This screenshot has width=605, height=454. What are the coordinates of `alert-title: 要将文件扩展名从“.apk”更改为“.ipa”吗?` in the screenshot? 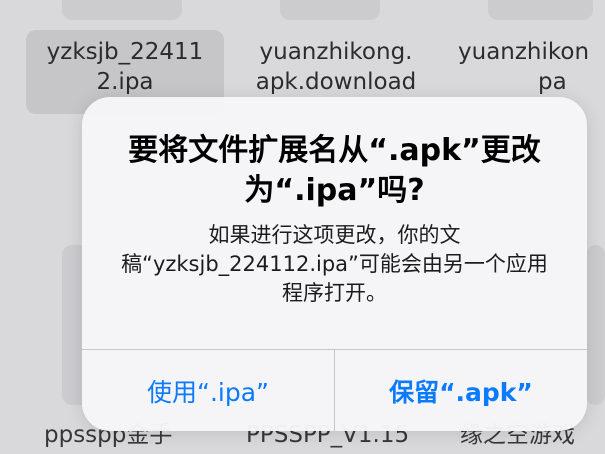 It's located at (334, 170).